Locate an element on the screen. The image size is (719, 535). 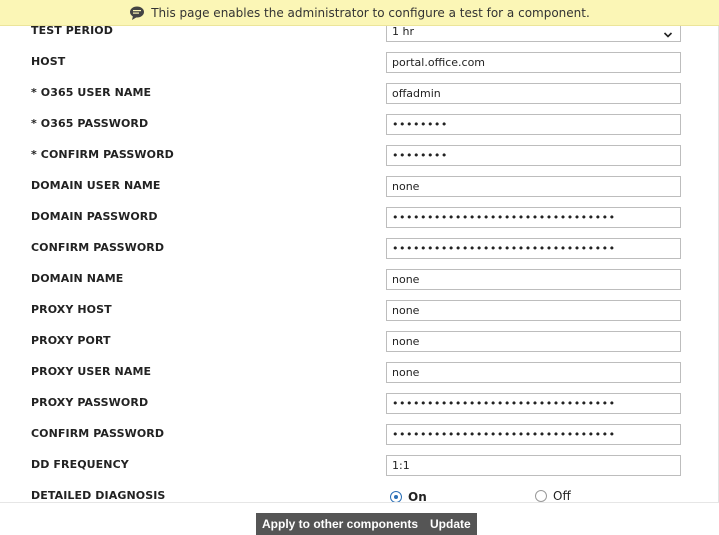
o365-password-input: •••••••• is located at coordinates (533, 124).